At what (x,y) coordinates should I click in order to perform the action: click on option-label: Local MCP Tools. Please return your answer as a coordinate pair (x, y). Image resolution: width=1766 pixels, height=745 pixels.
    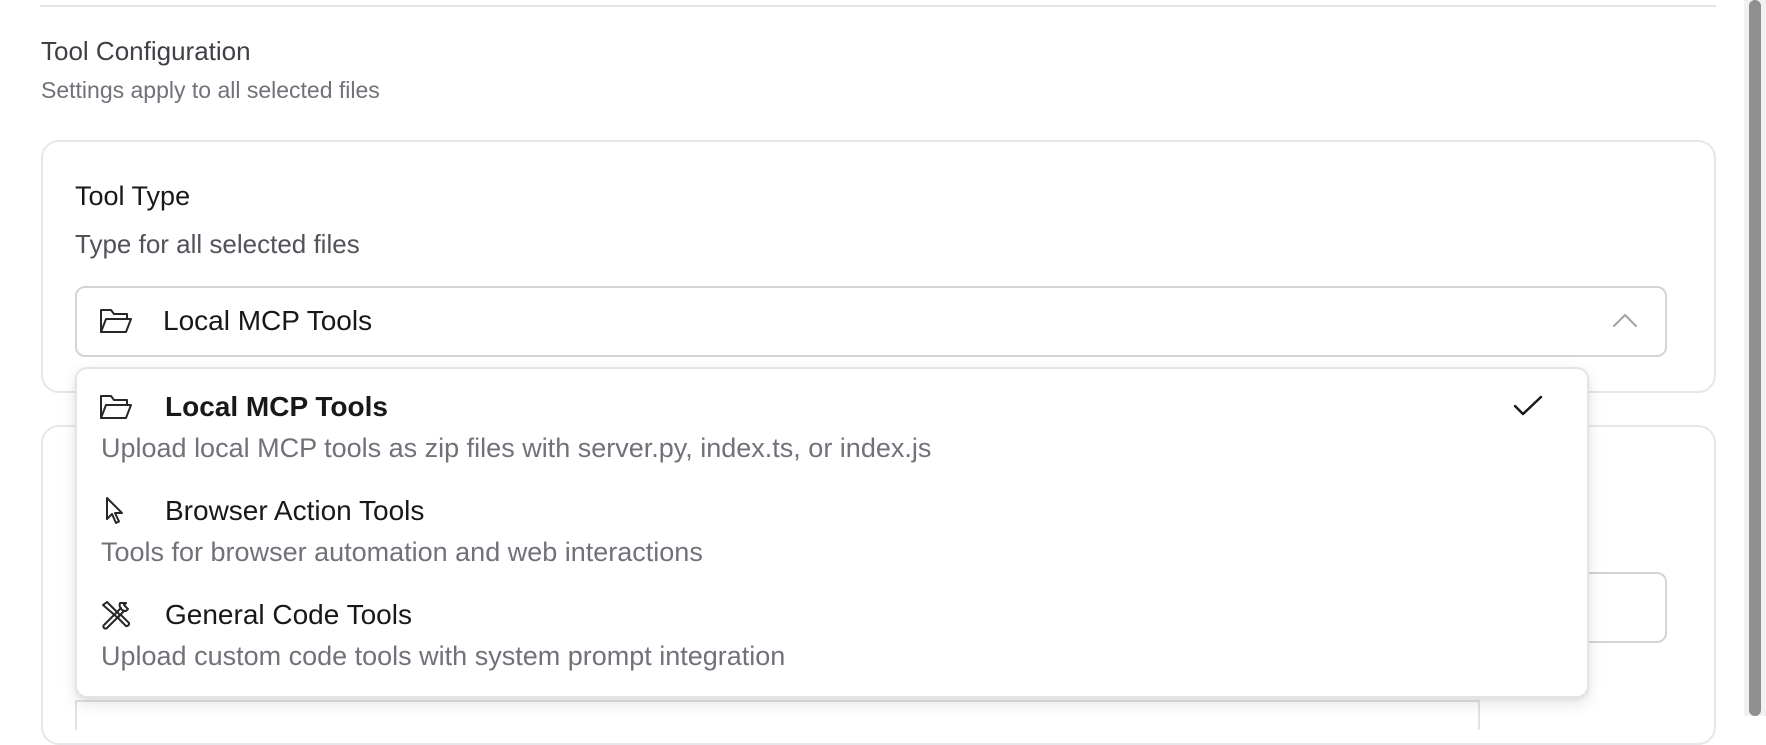
    Looking at the image, I should click on (276, 406).